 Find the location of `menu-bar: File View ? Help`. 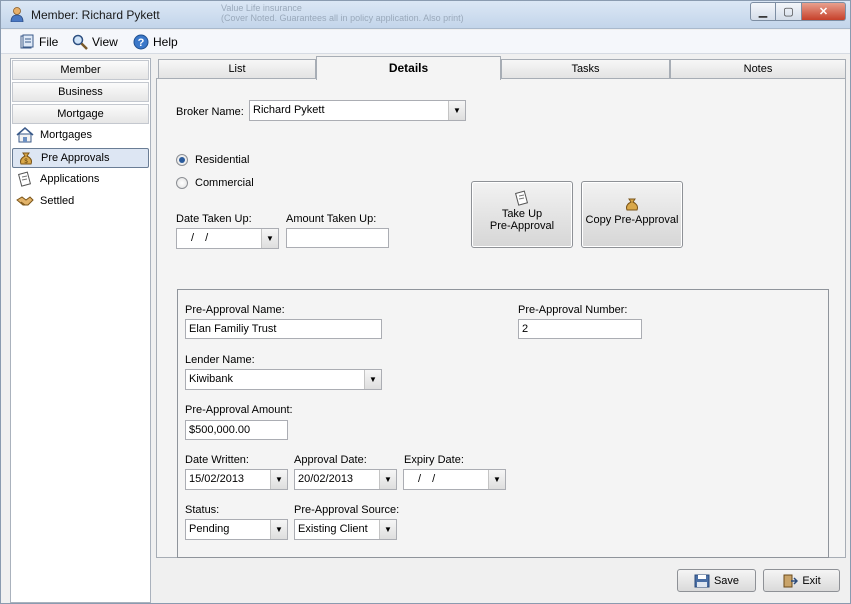

menu-bar: File View ? Help is located at coordinates (425, 42).